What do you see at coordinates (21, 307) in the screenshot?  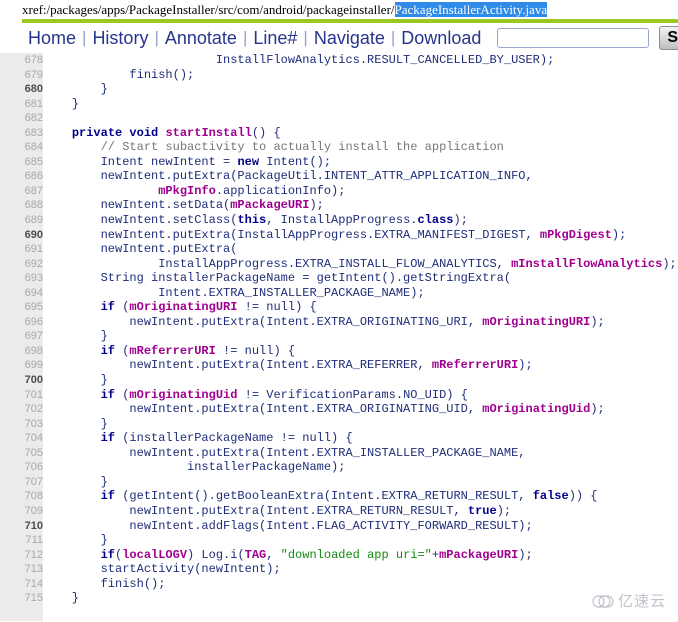 I see `line-number: 695` at bounding box center [21, 307].